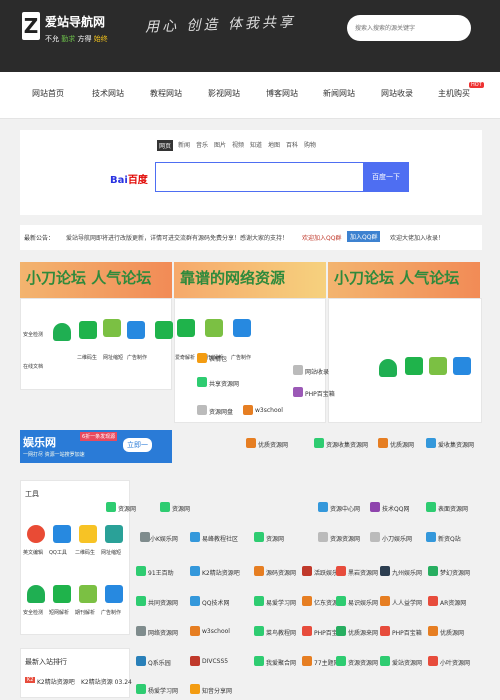  I want to click on rank-item: K2精站资源吧, so click(56, 681).